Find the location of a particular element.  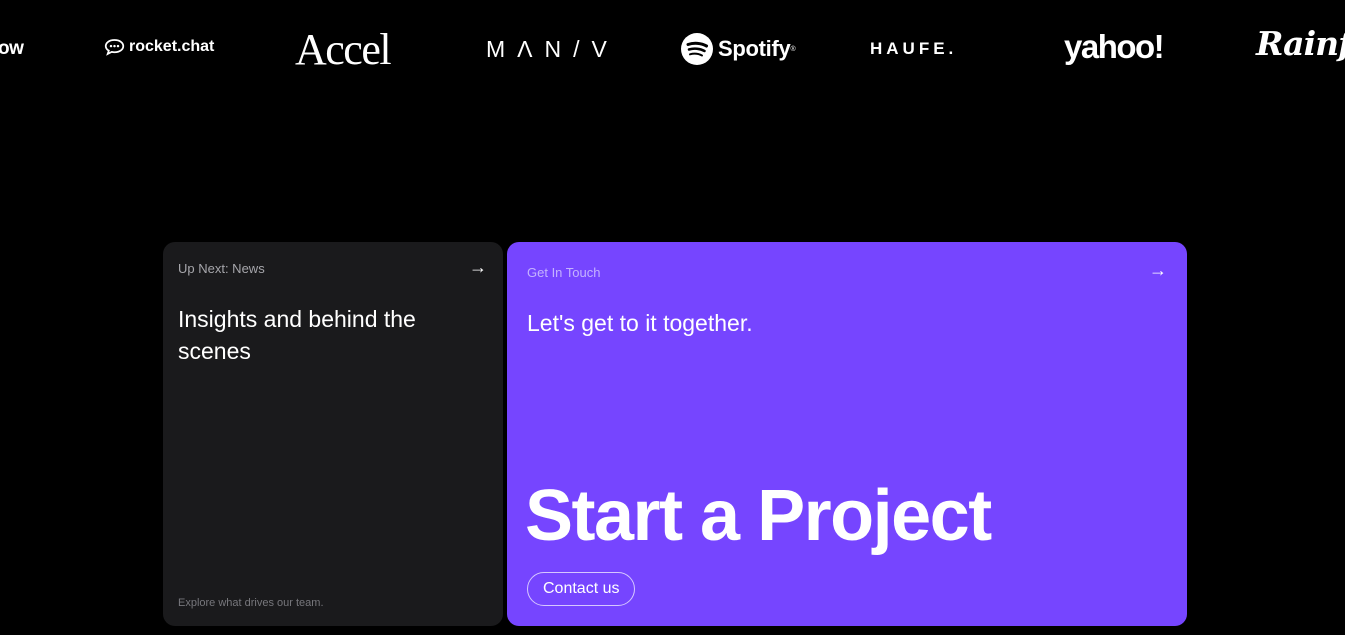

rocket-chat-logo-text: rocket.chat is located at coordinates (172, 46).